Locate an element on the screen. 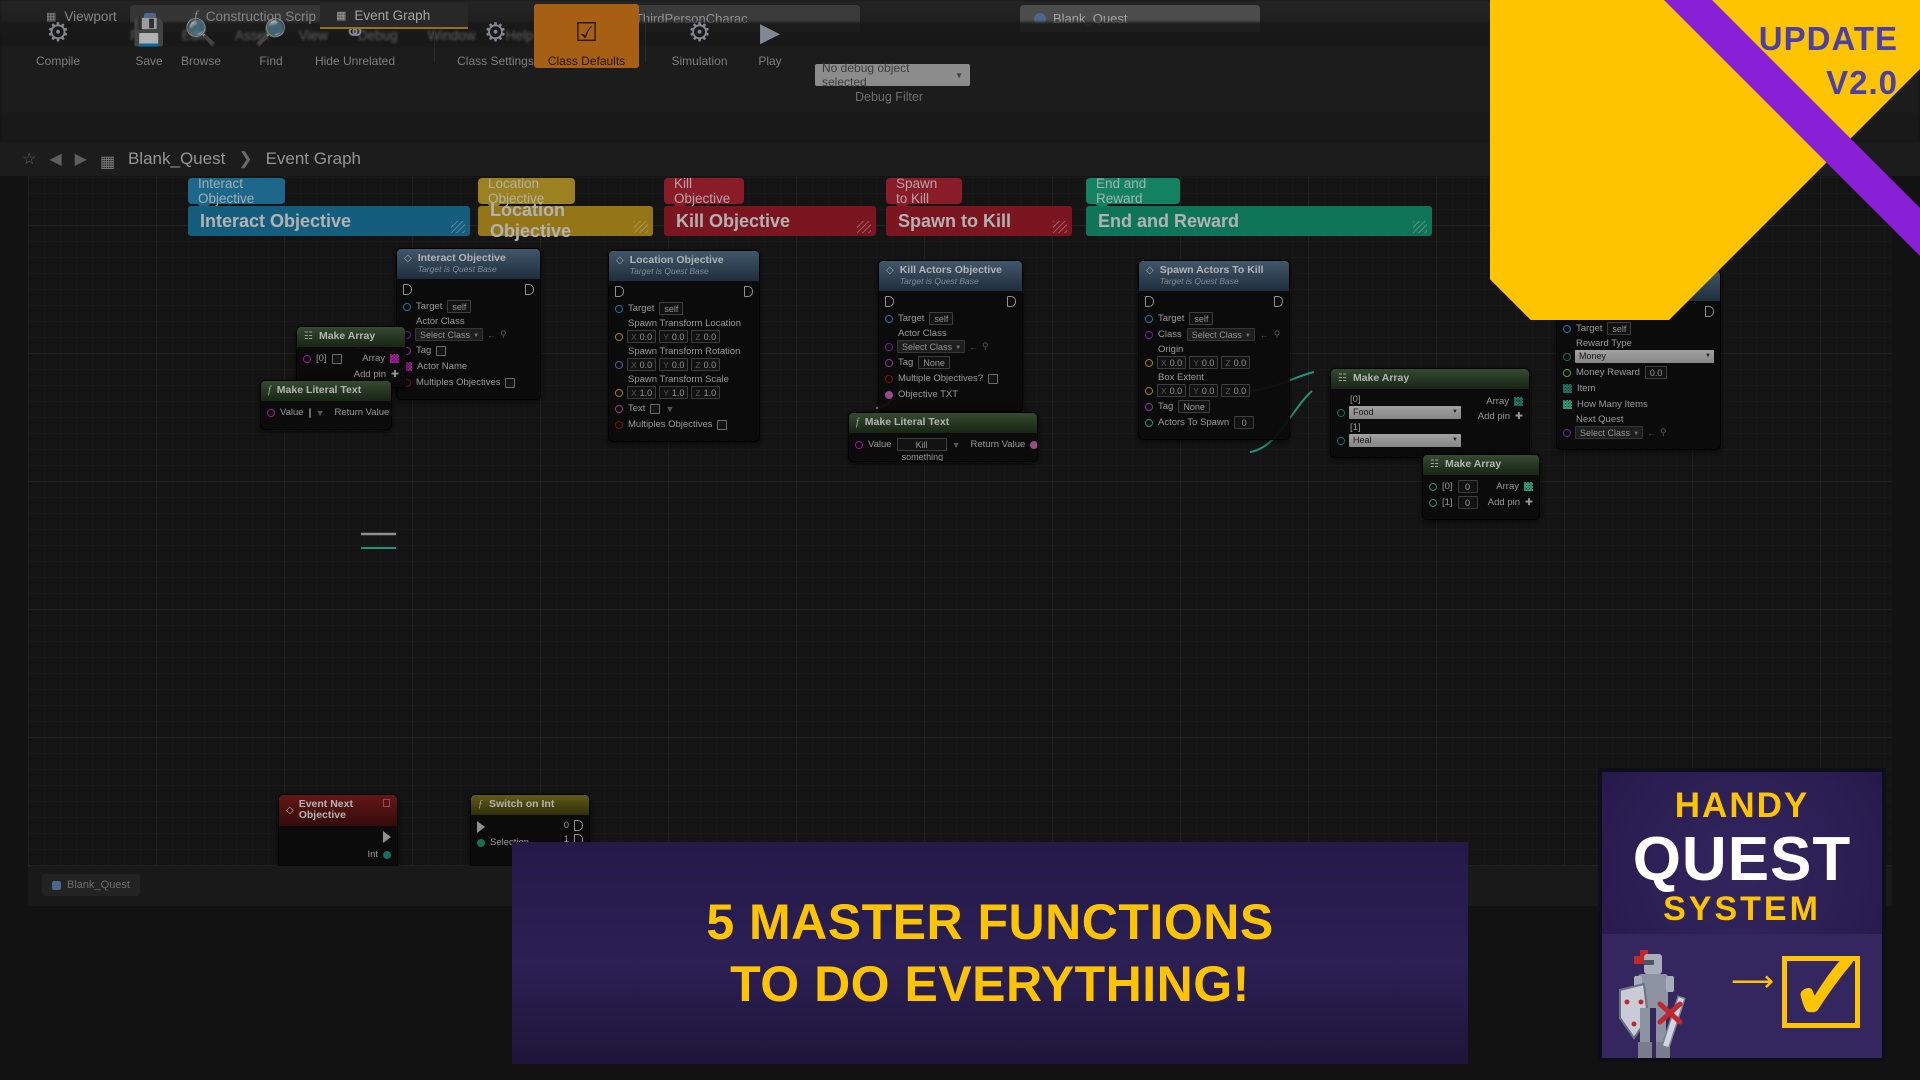  node-make-literal-text-1: f Make Literal Text Value ▼ Return Value is located at coordinates (326, 405).